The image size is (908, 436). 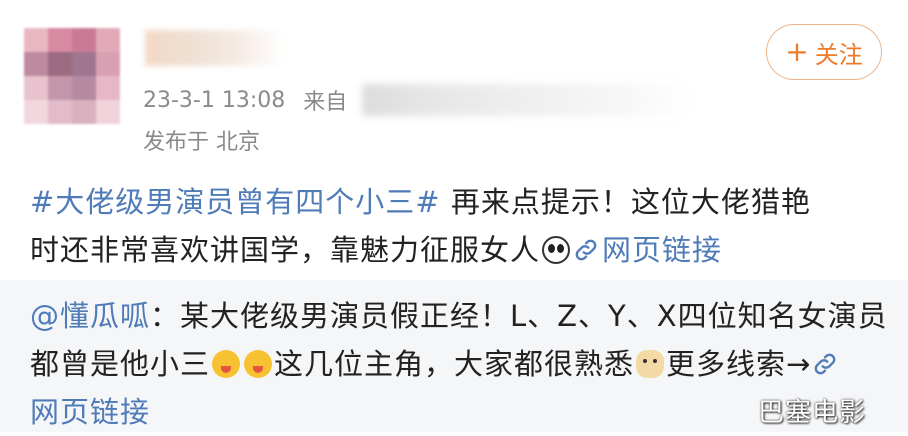 I want to click on follow-button: + 关注, so click(x=824, y=52).